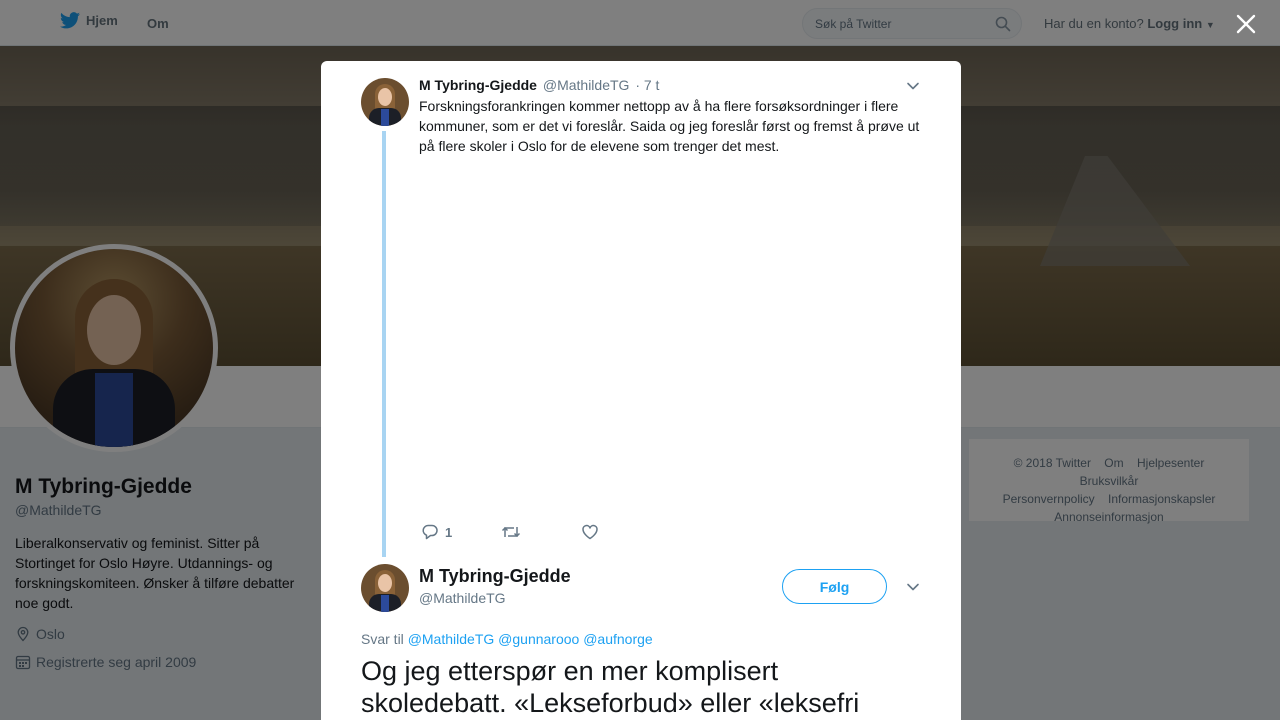  Describe the element at coordinates (461, 532) in the screenshot. I see `reply-action: 1` at that location.